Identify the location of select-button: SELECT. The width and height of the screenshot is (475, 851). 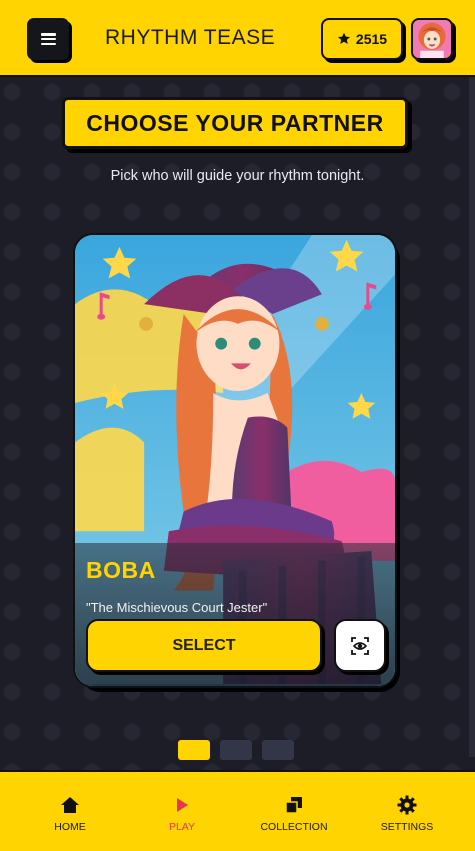
(204, 645).